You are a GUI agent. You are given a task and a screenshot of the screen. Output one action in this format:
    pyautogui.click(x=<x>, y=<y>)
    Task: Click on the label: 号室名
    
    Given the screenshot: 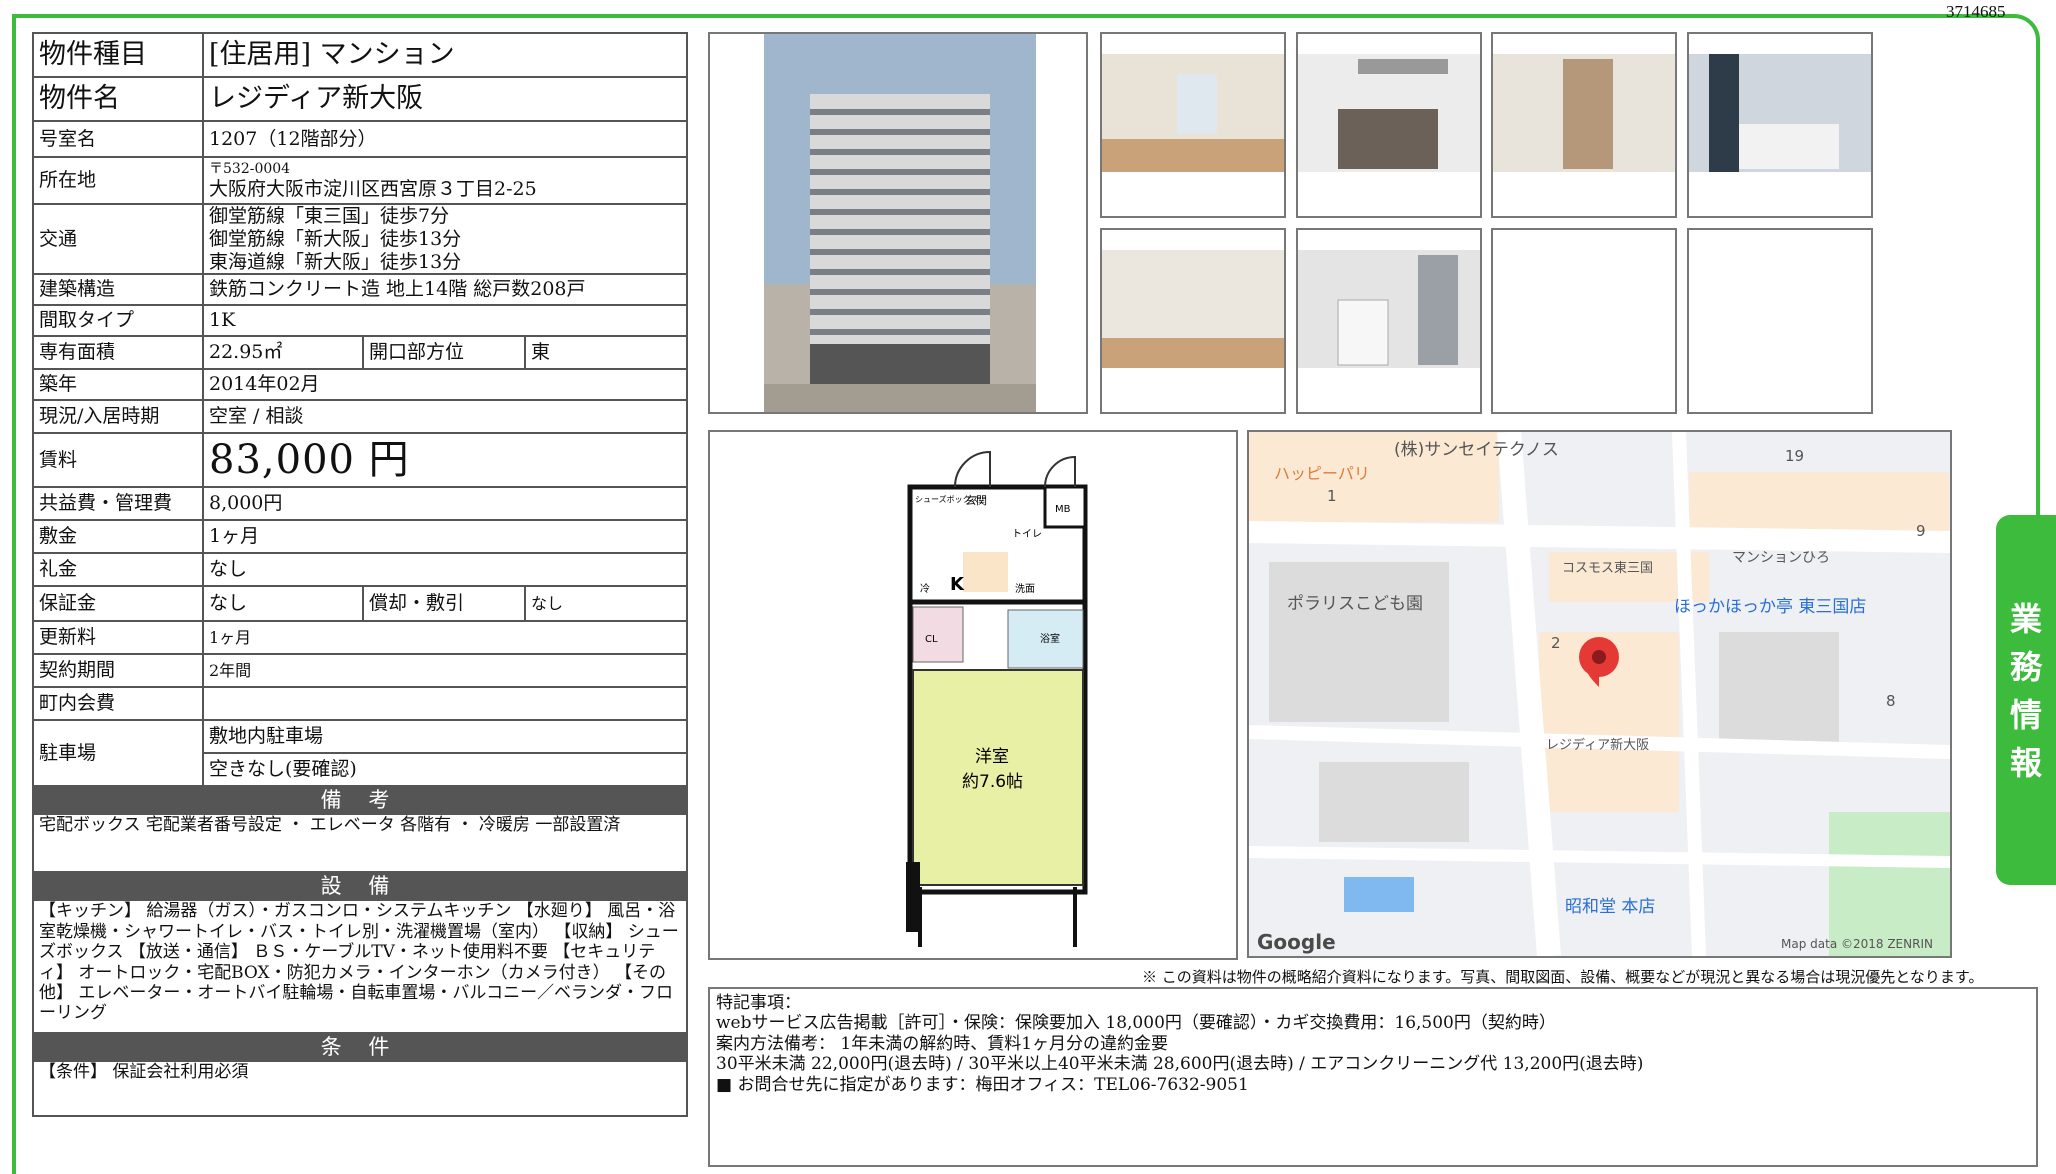 What is the action you would take?
    pyautogui.click(x=118, y=139)
    